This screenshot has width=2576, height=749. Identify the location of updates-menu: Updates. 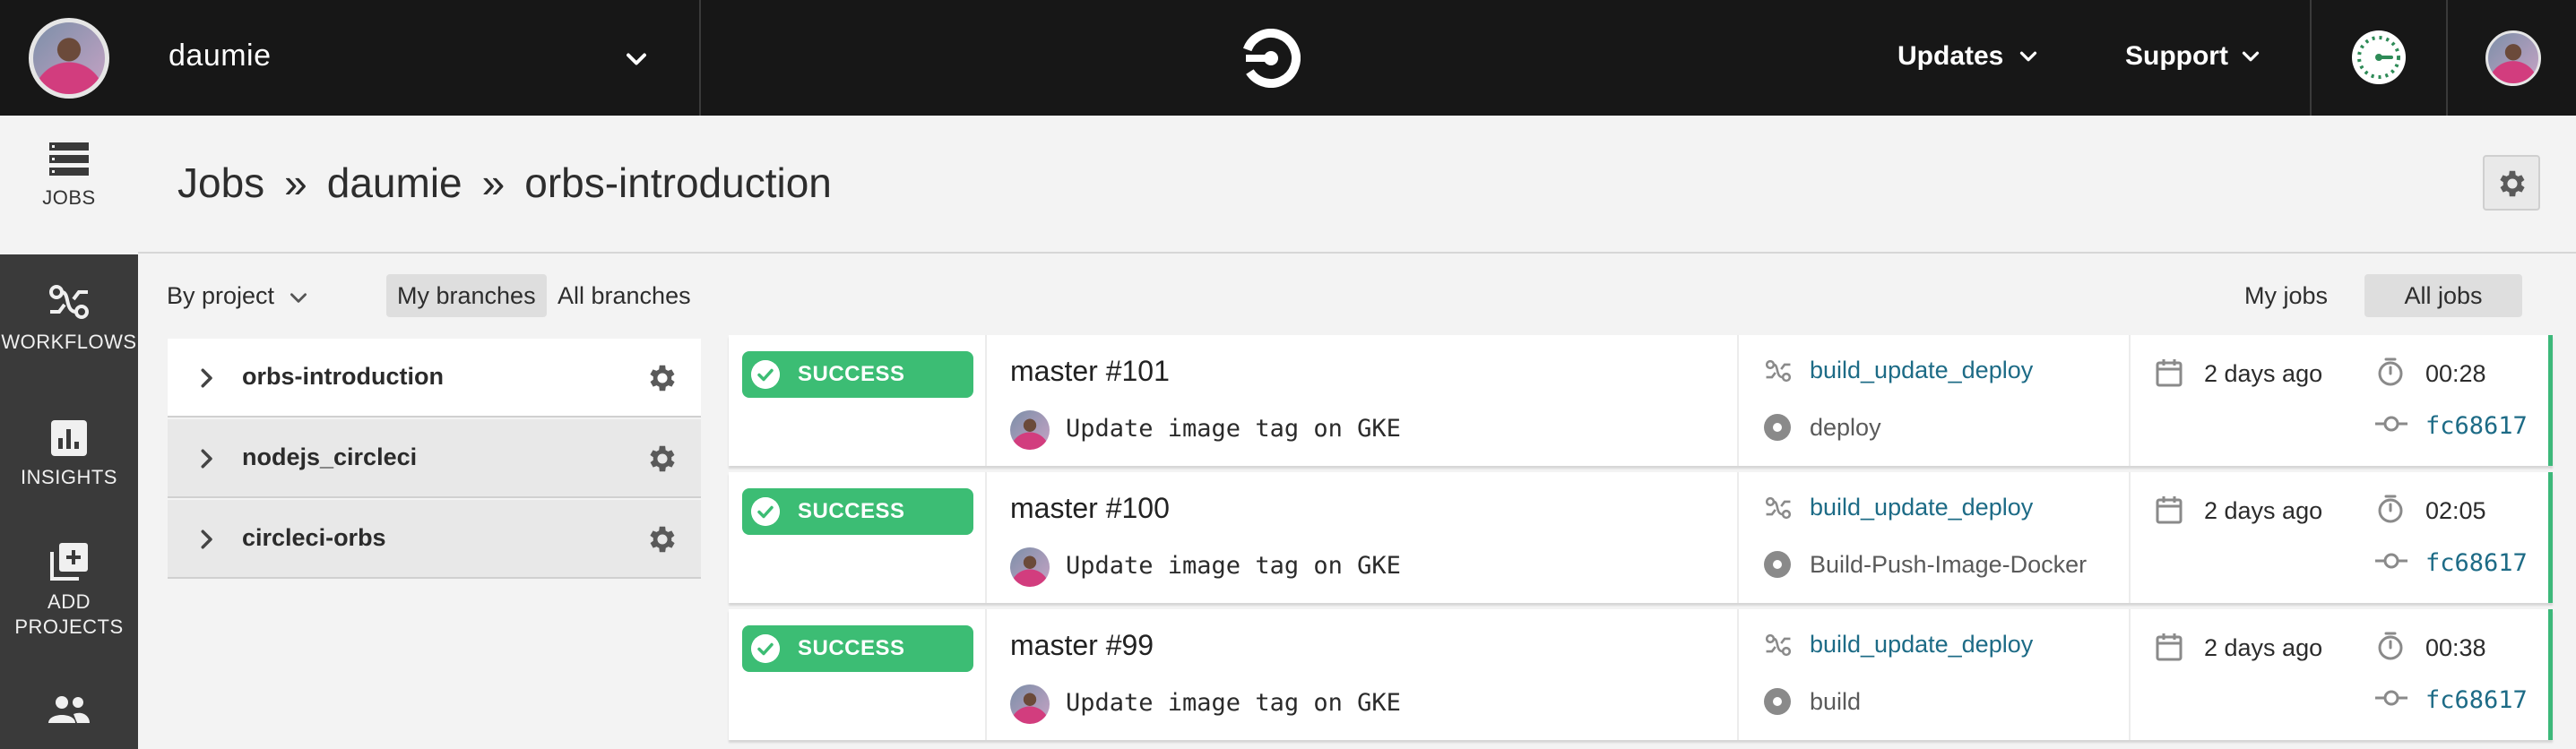
(1950, 57).